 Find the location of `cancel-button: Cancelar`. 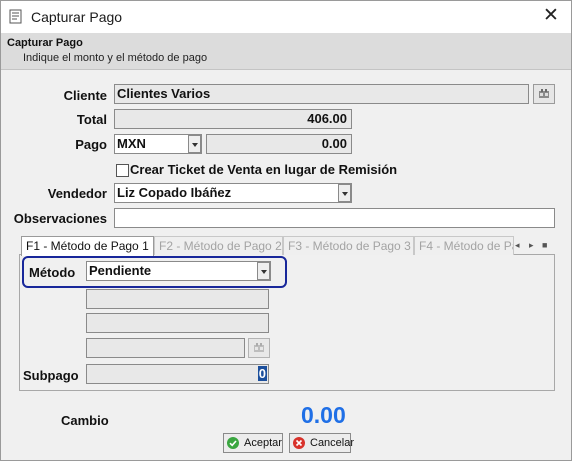

cancel-button: Cancelar is located at coordinates (322, 443).